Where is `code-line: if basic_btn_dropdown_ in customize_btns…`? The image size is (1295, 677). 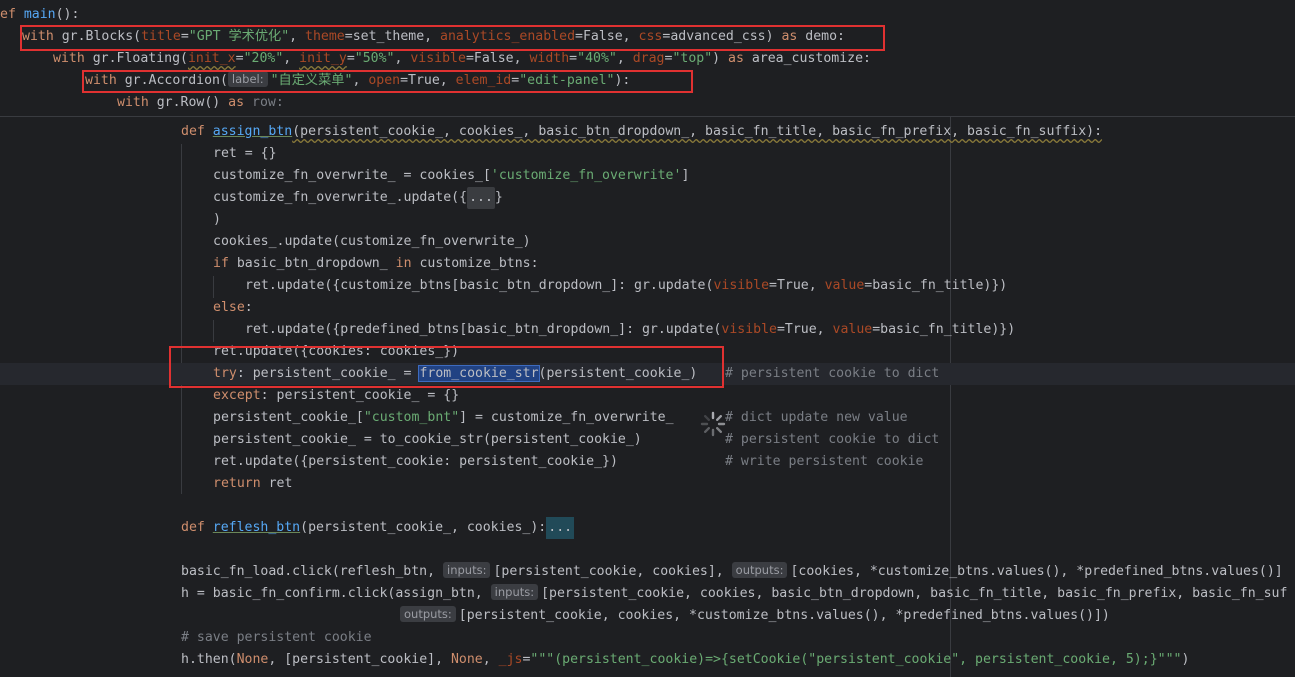
code-line: if basic_btn_dropdown_ in customize_btns… is located at coordinates (754, 264).